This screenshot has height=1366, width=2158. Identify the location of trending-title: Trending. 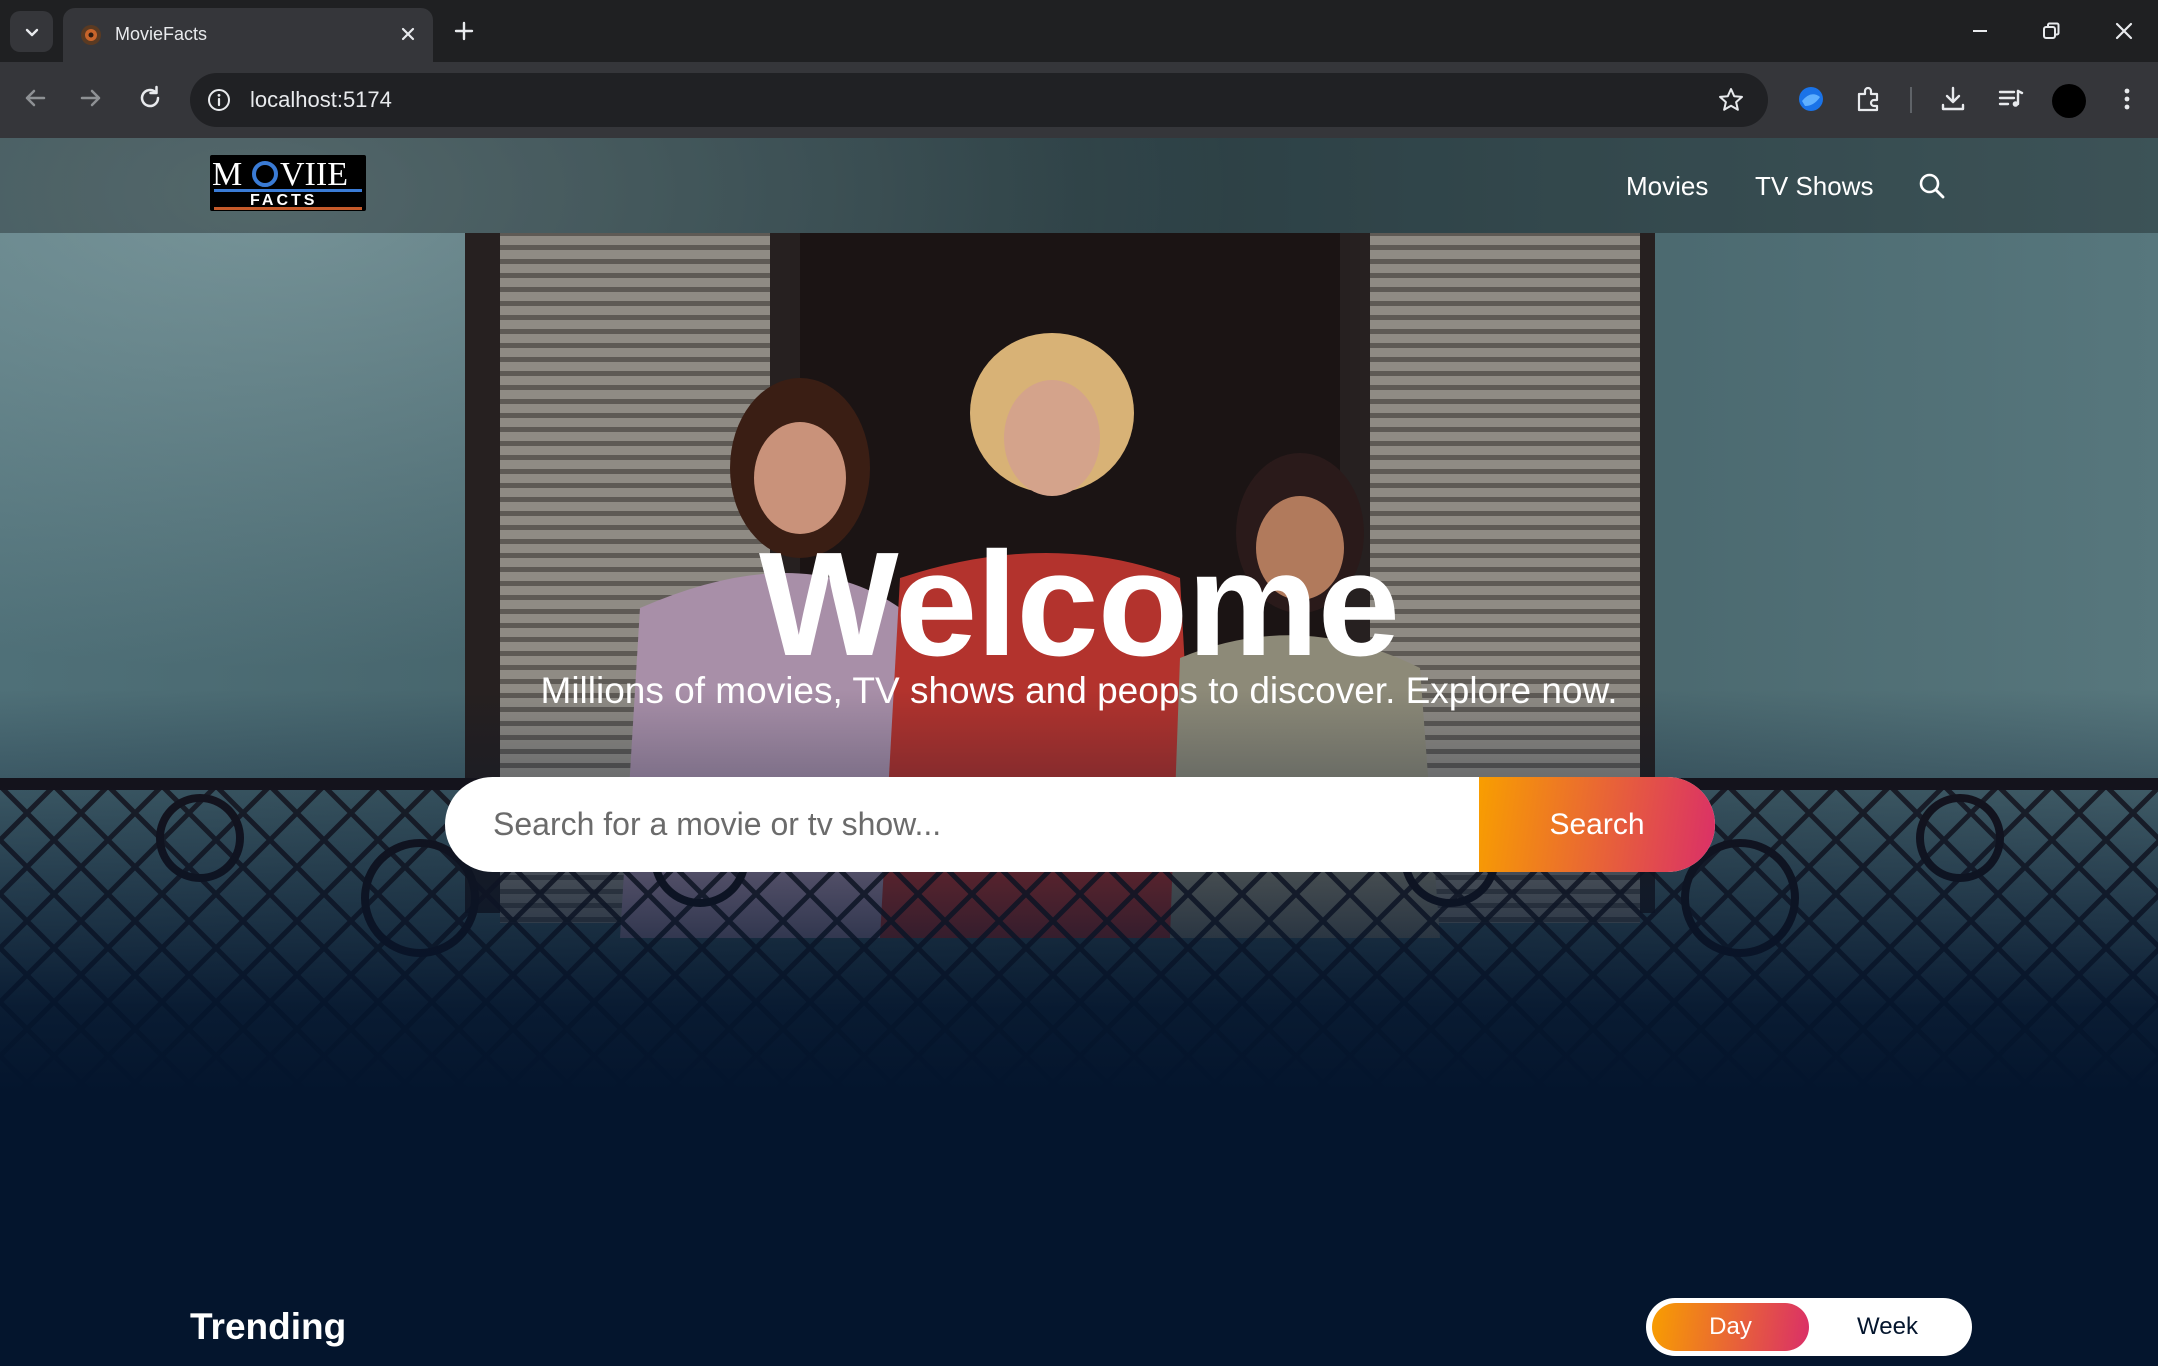
(268, 1326).